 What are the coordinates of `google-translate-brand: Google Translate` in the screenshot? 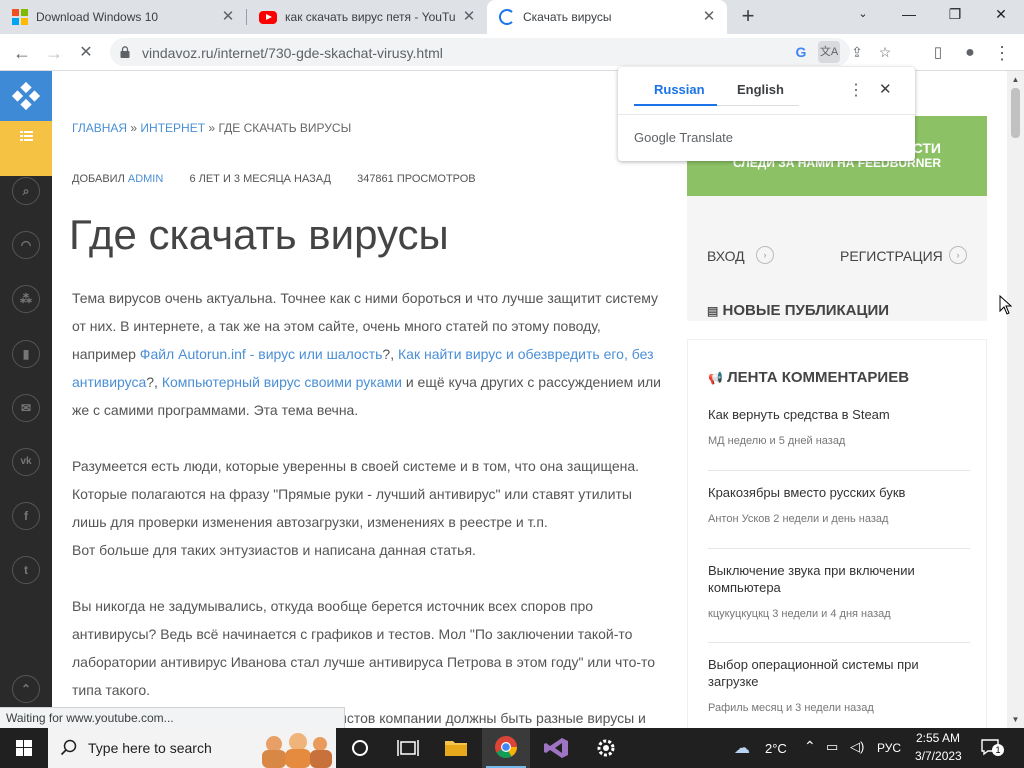 It's located at (683, 137).